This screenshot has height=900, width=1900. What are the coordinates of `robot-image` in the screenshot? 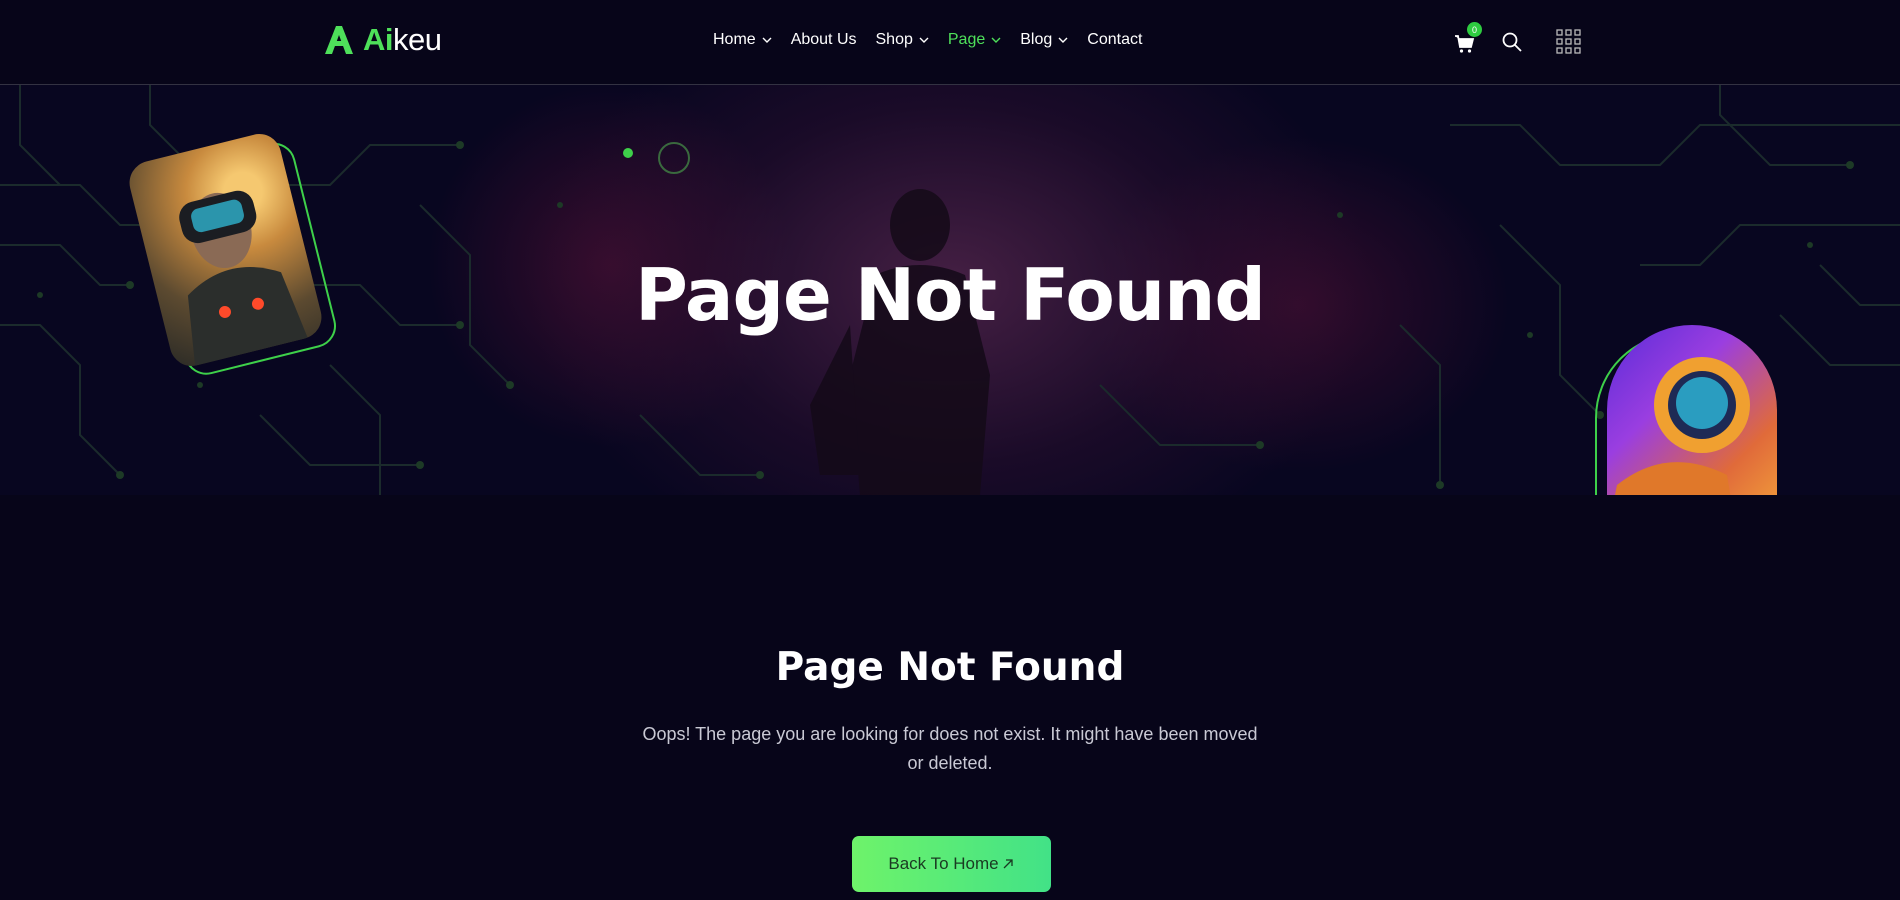 It's located at (1686, 410).